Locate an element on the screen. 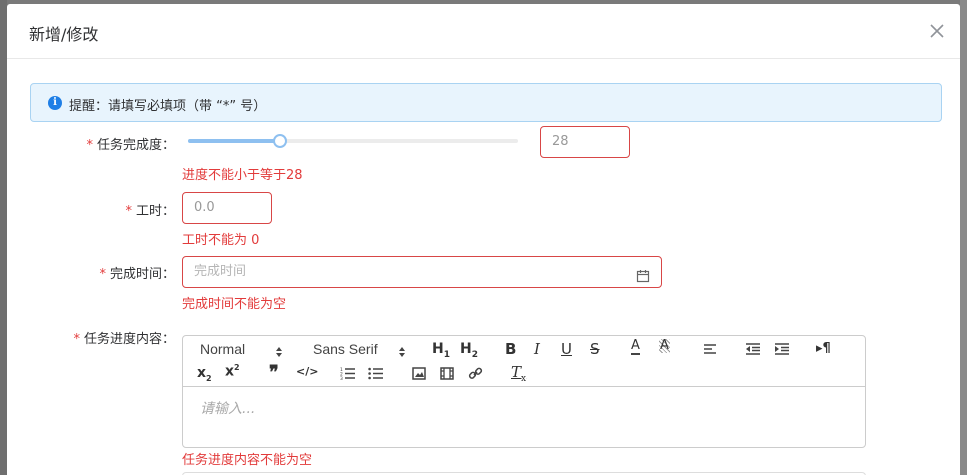  font-select-arrows-icon is located at coordinates (402, 350).